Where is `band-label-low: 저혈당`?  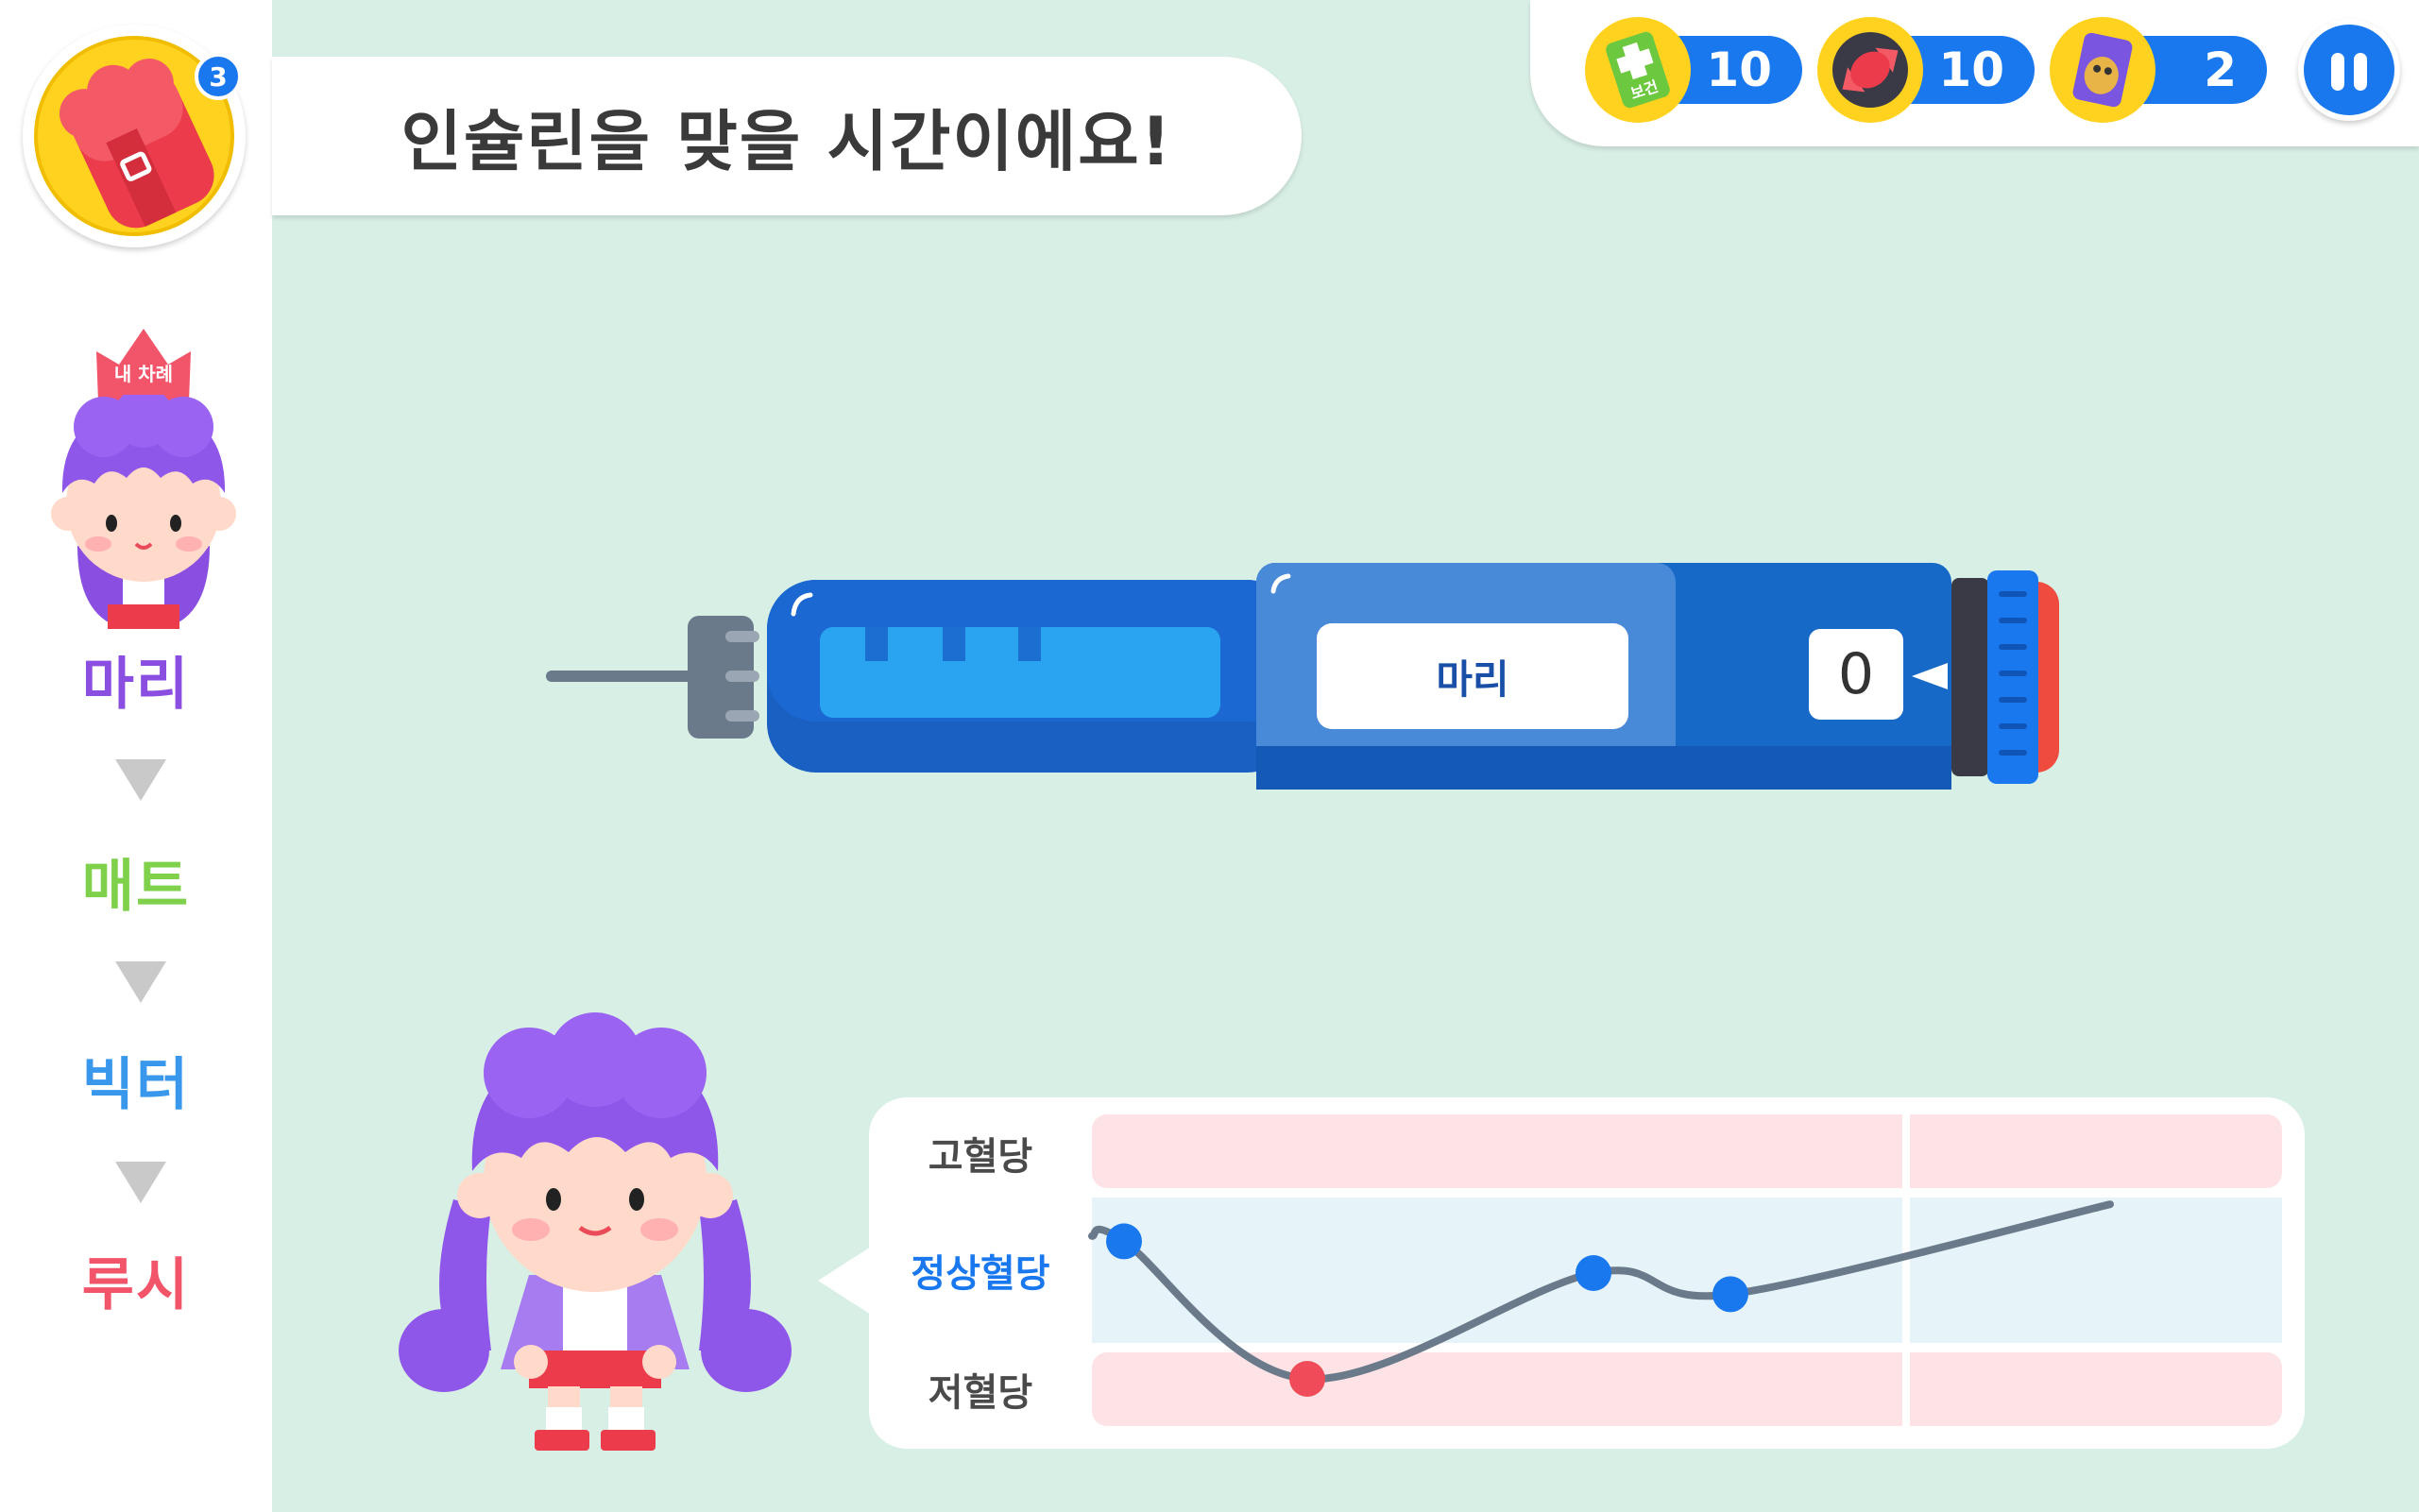
band-label-low: 저혈당 is located at coordinates (980, 1393).